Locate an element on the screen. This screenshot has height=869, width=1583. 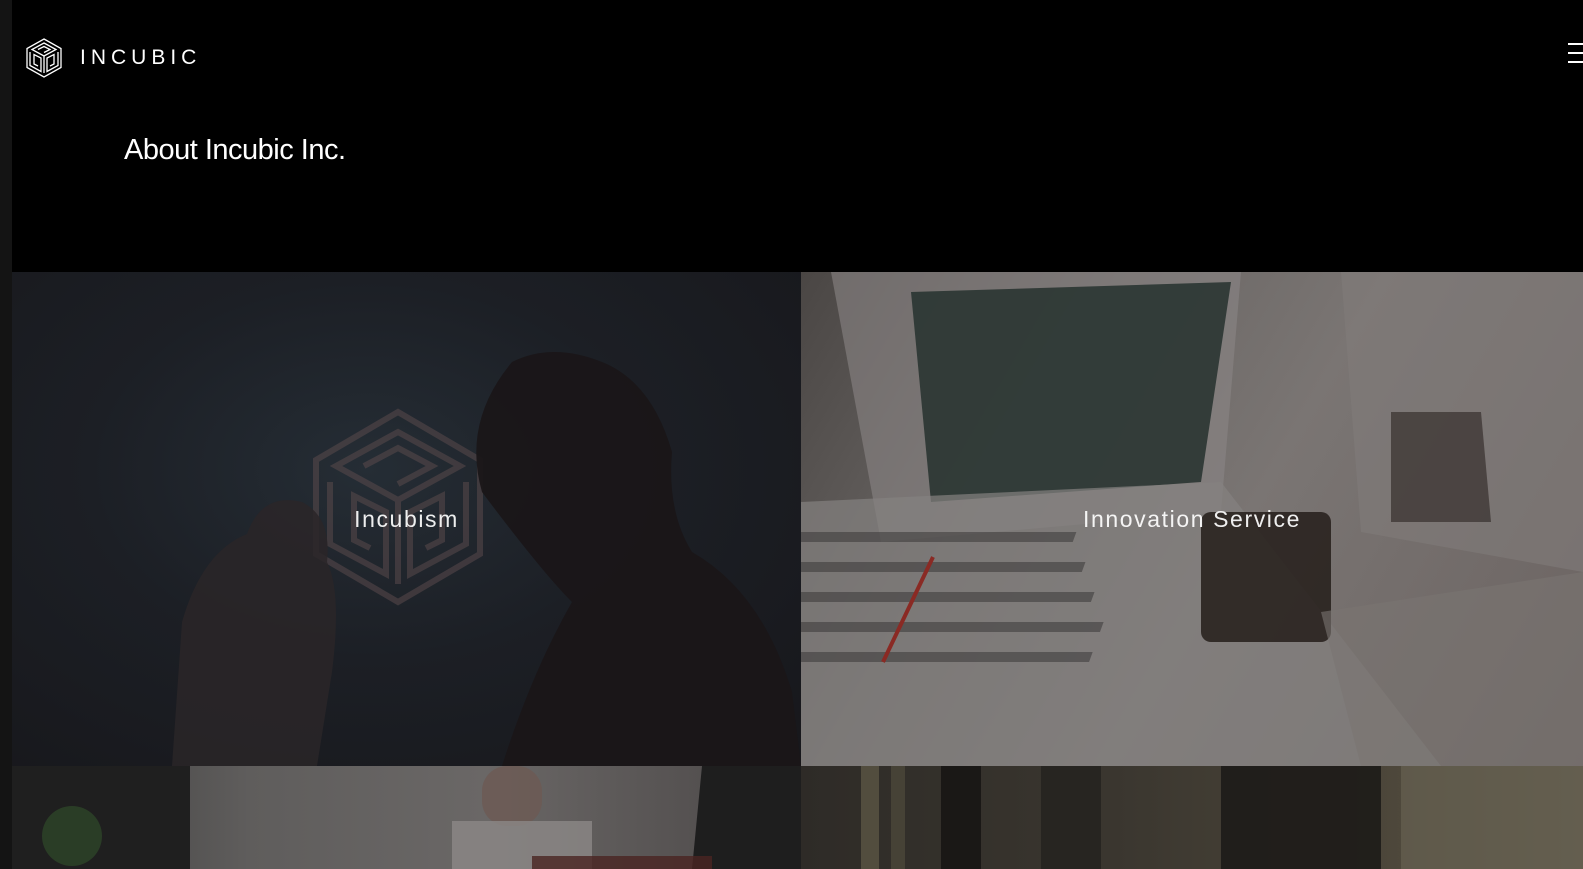
logo-text: INCUBIC is located at coordinates (141, 57).